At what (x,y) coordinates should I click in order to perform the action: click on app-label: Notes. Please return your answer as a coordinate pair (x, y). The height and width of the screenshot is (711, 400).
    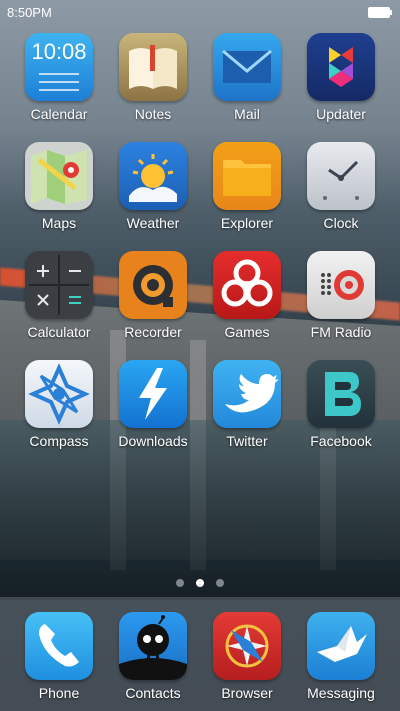
    Looking at the image, I should click on (153, 114).